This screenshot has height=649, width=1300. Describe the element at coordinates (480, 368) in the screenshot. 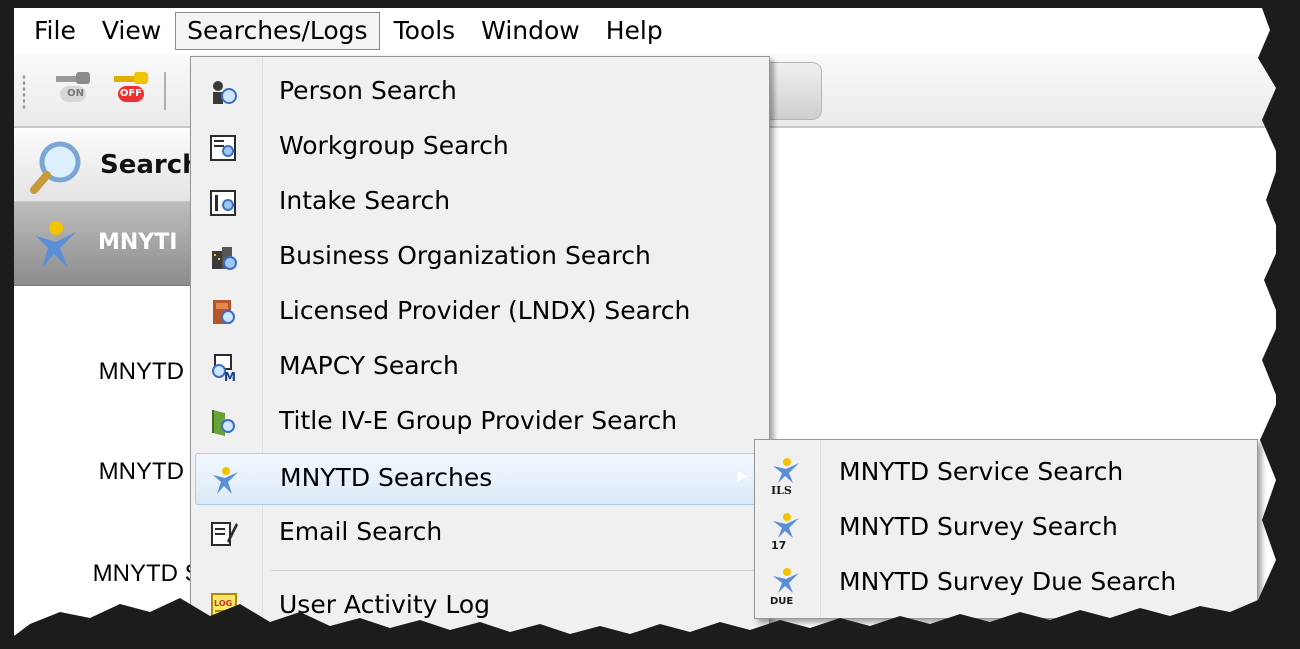

I see `menu-mapcy-search: M MAPCY Search` at that location.